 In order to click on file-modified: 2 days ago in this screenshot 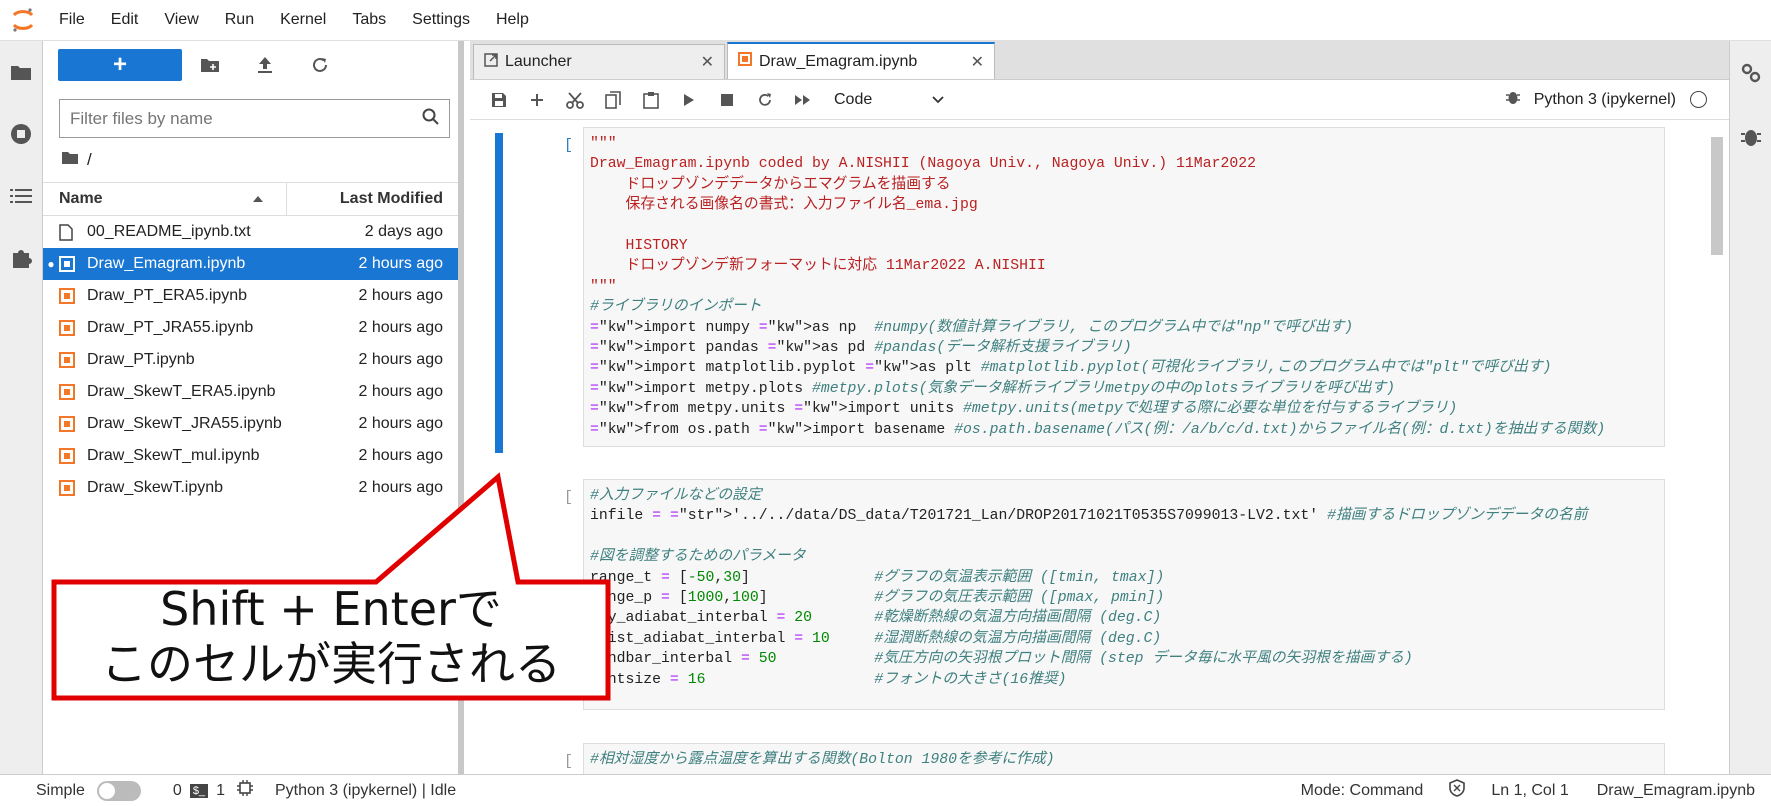, I will do `click(403, 231)`.